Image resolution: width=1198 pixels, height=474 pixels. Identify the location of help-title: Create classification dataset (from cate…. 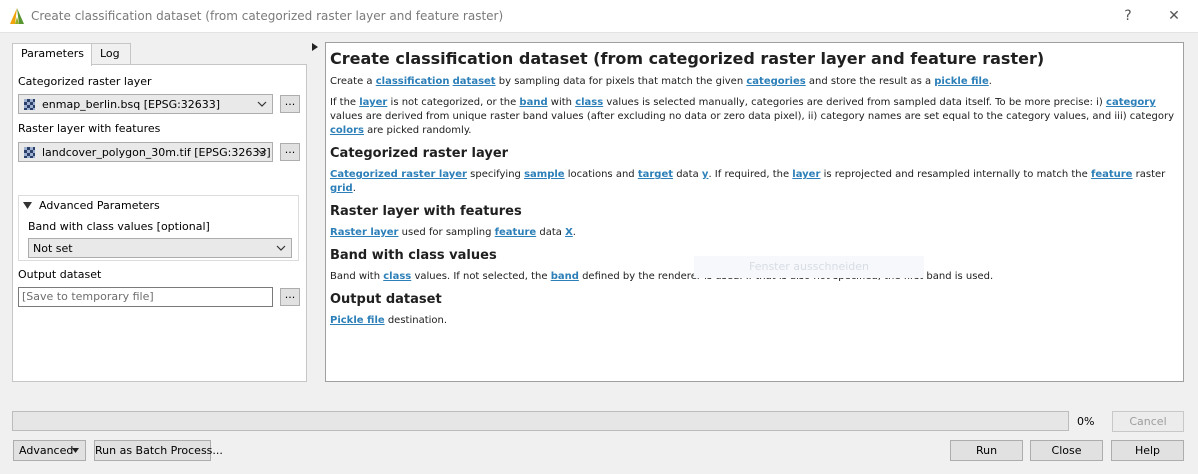
(687, 58).